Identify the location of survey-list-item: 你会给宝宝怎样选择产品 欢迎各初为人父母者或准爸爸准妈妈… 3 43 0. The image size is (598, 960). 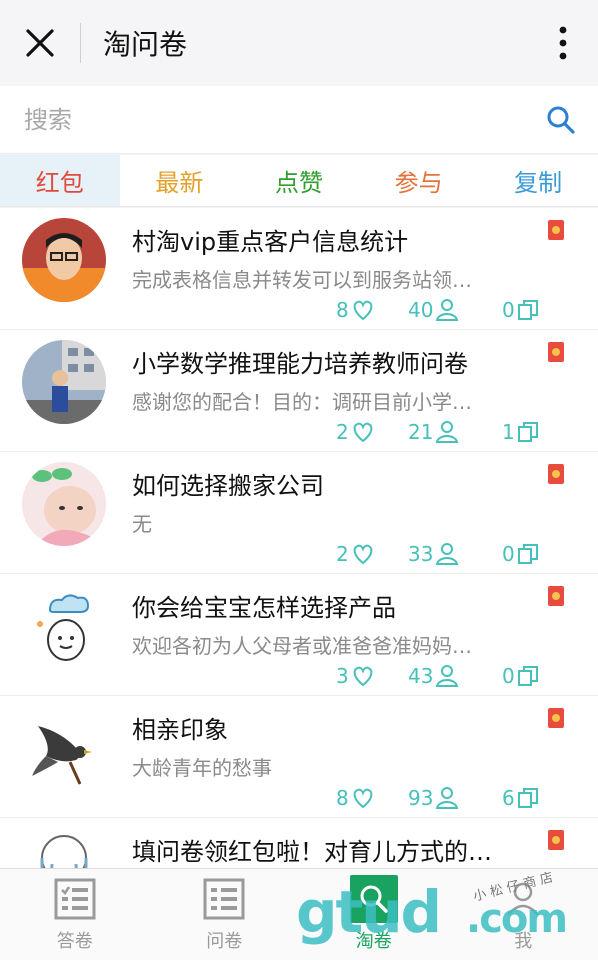
(299, 635).